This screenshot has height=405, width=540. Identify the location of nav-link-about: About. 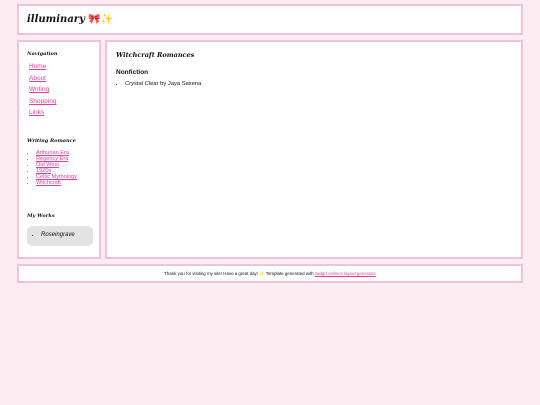
(37, 78).